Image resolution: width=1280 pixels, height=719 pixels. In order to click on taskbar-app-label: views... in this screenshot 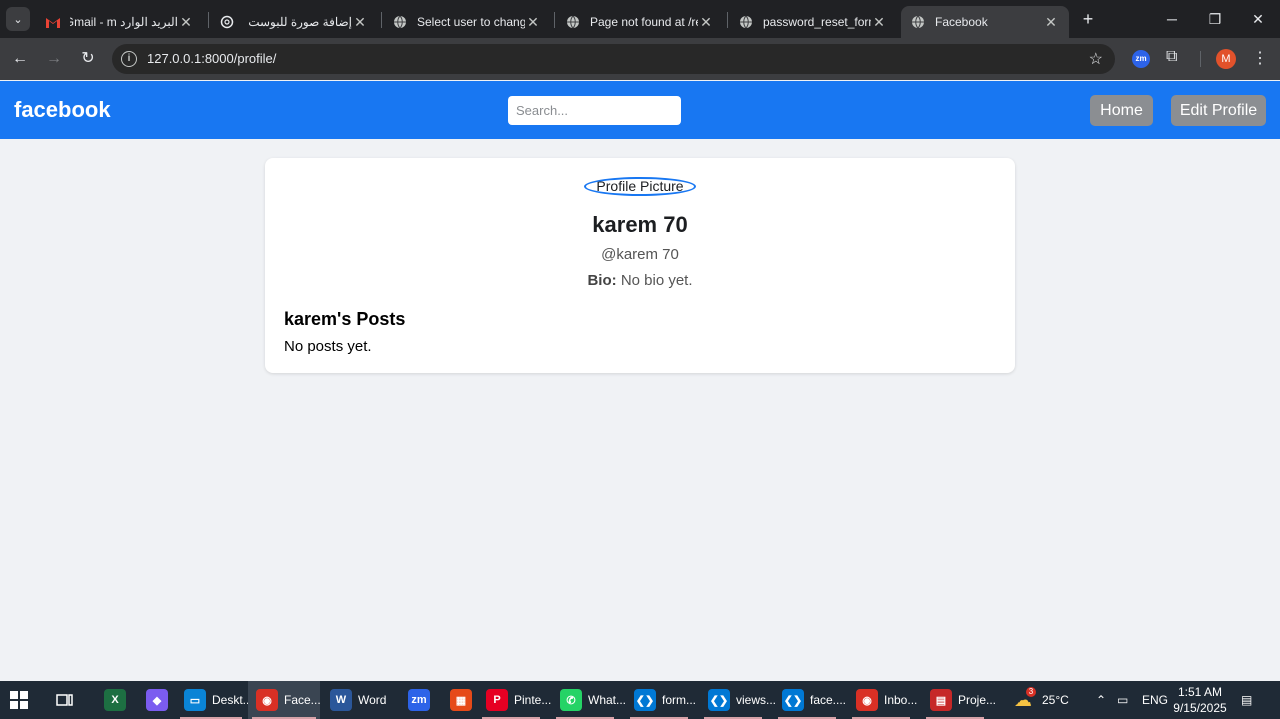, I will do `click(756, 700)`.